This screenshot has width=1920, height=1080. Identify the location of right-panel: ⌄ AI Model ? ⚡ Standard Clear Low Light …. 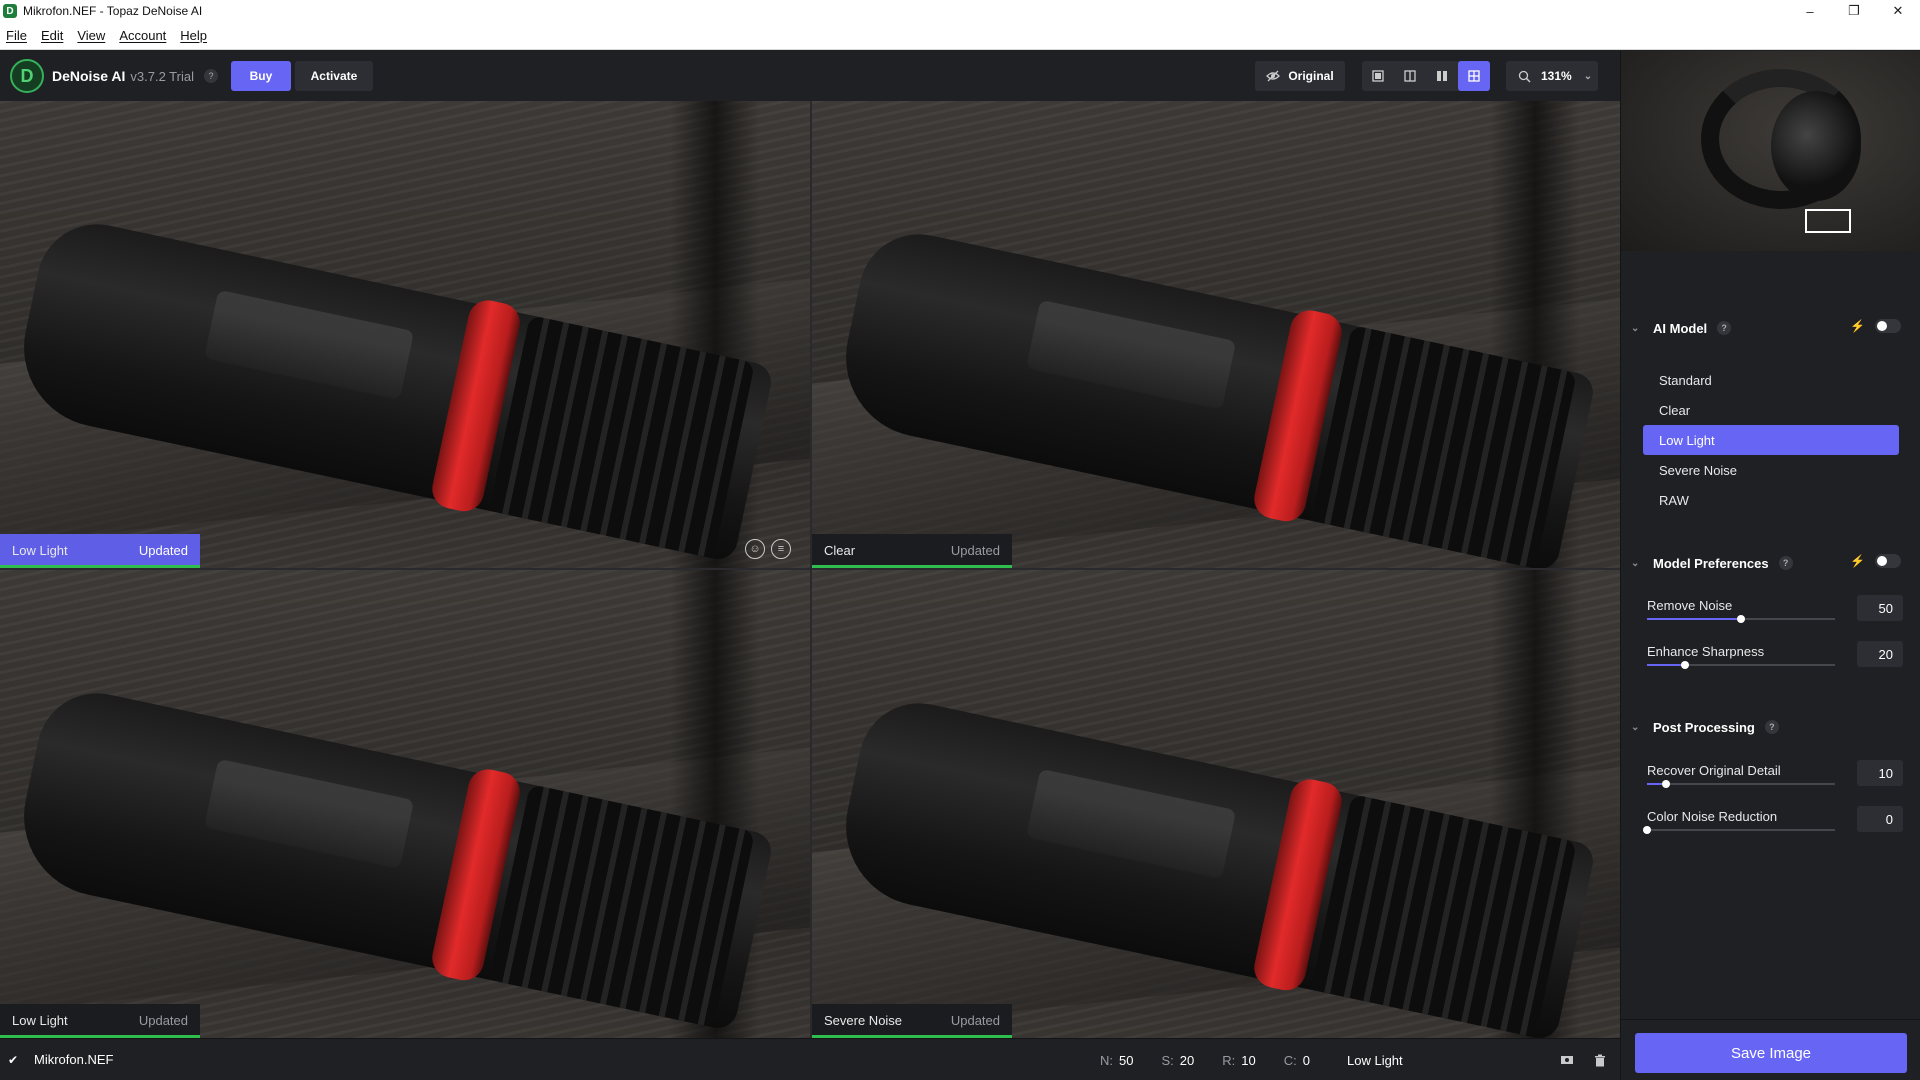
(1770, 565).